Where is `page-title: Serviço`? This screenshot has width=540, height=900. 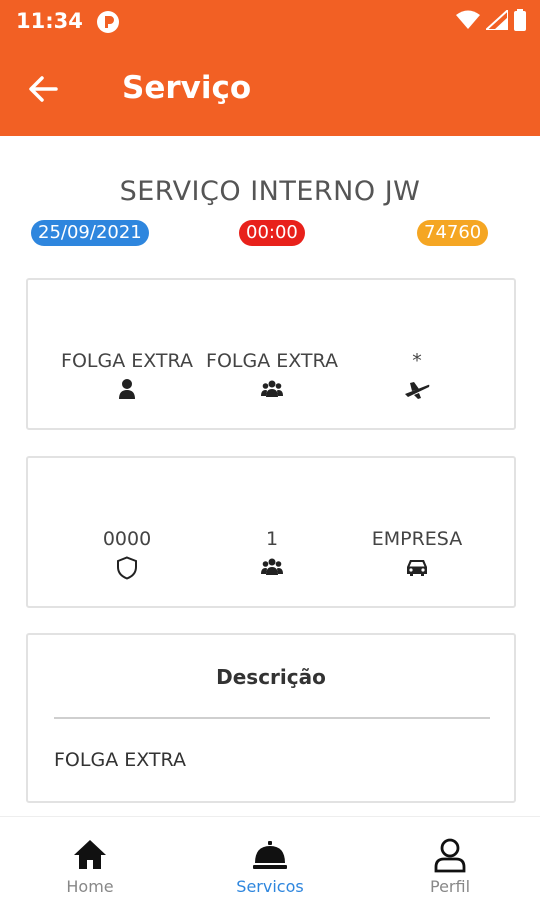 page-title: Serviço is located at coordinates (187, 88).